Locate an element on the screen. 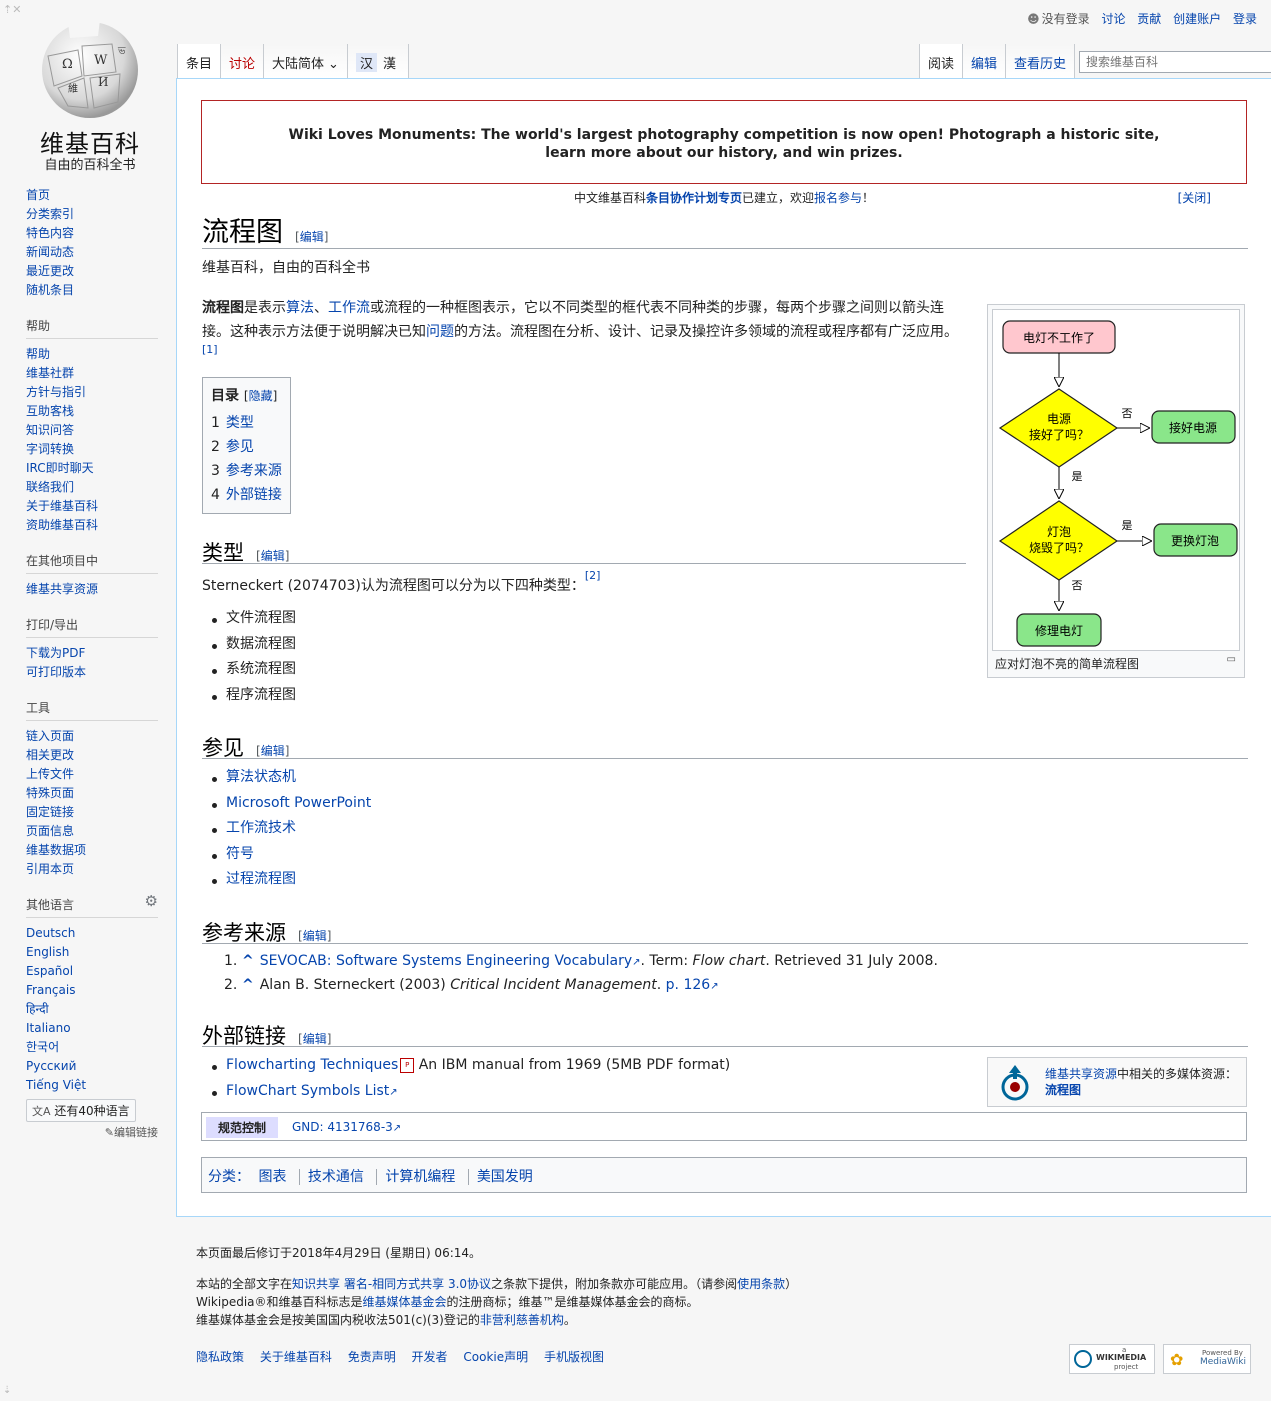  sidebar-item-community: 维基社群 is located at coordinates (92, 373).